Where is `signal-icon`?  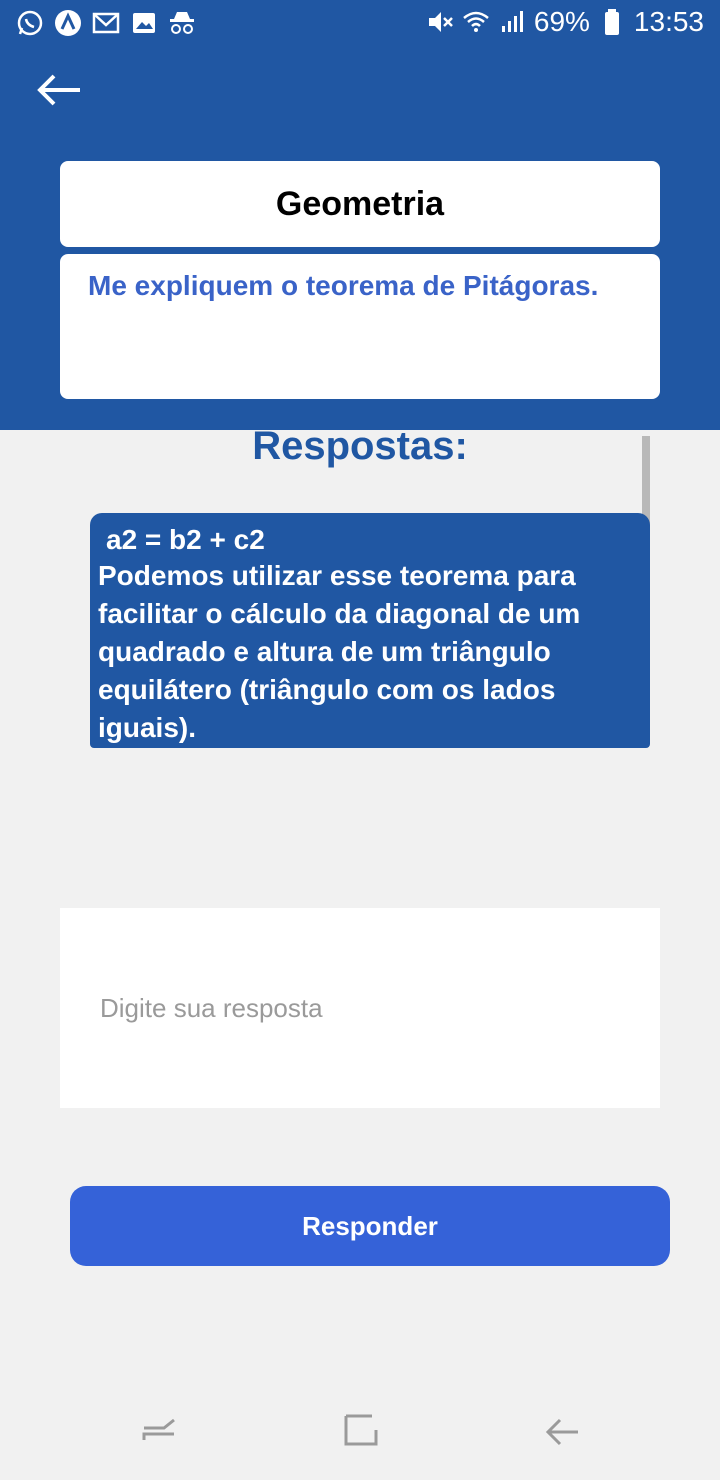 signal-icon is located at coordinates (512, 22).